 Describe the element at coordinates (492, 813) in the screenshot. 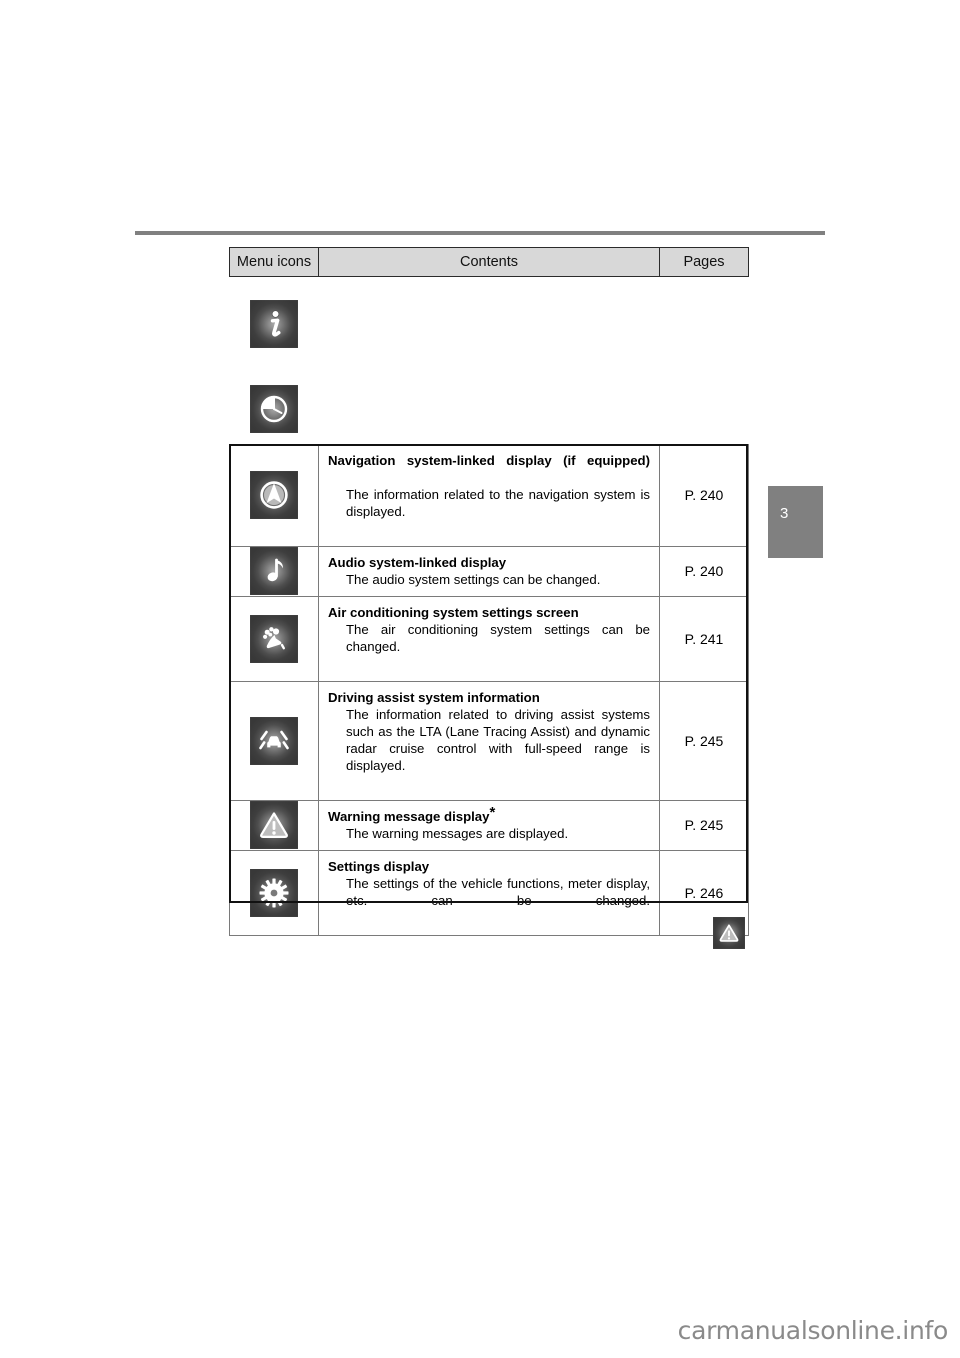

I see `footnote-asterisk: *` at that location.